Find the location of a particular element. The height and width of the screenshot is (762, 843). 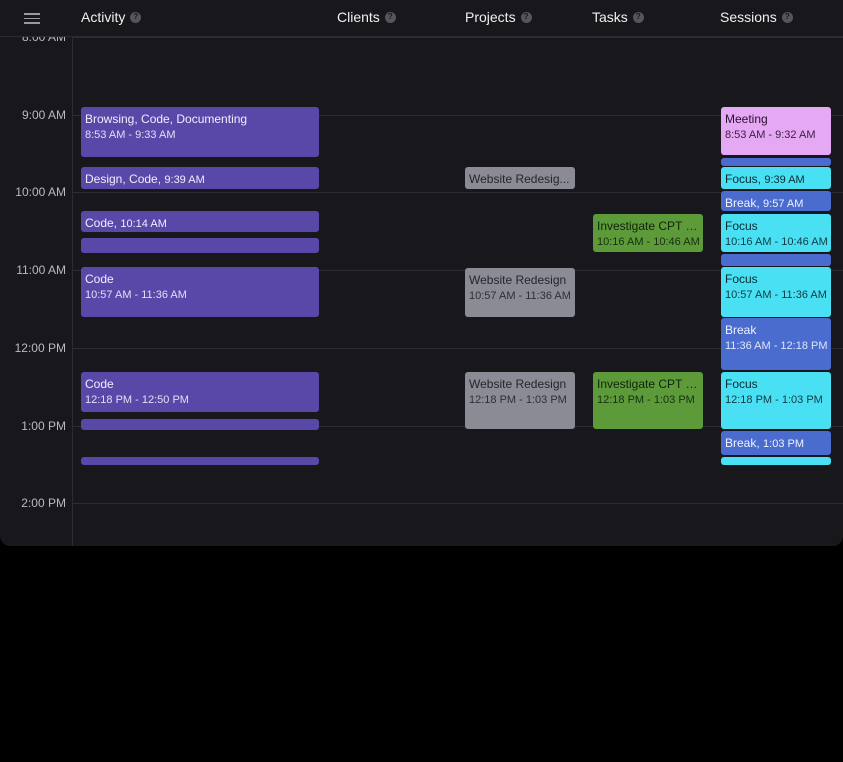

activity-event: Code 12:18 PM - 12:50 PM is located at coordinates (200, 392).